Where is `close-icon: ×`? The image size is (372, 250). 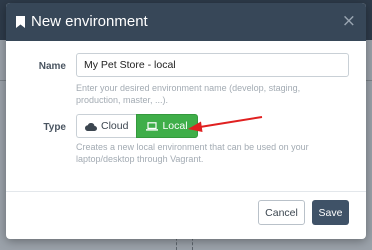 close-icon: × is located at coordinates (349, 21).